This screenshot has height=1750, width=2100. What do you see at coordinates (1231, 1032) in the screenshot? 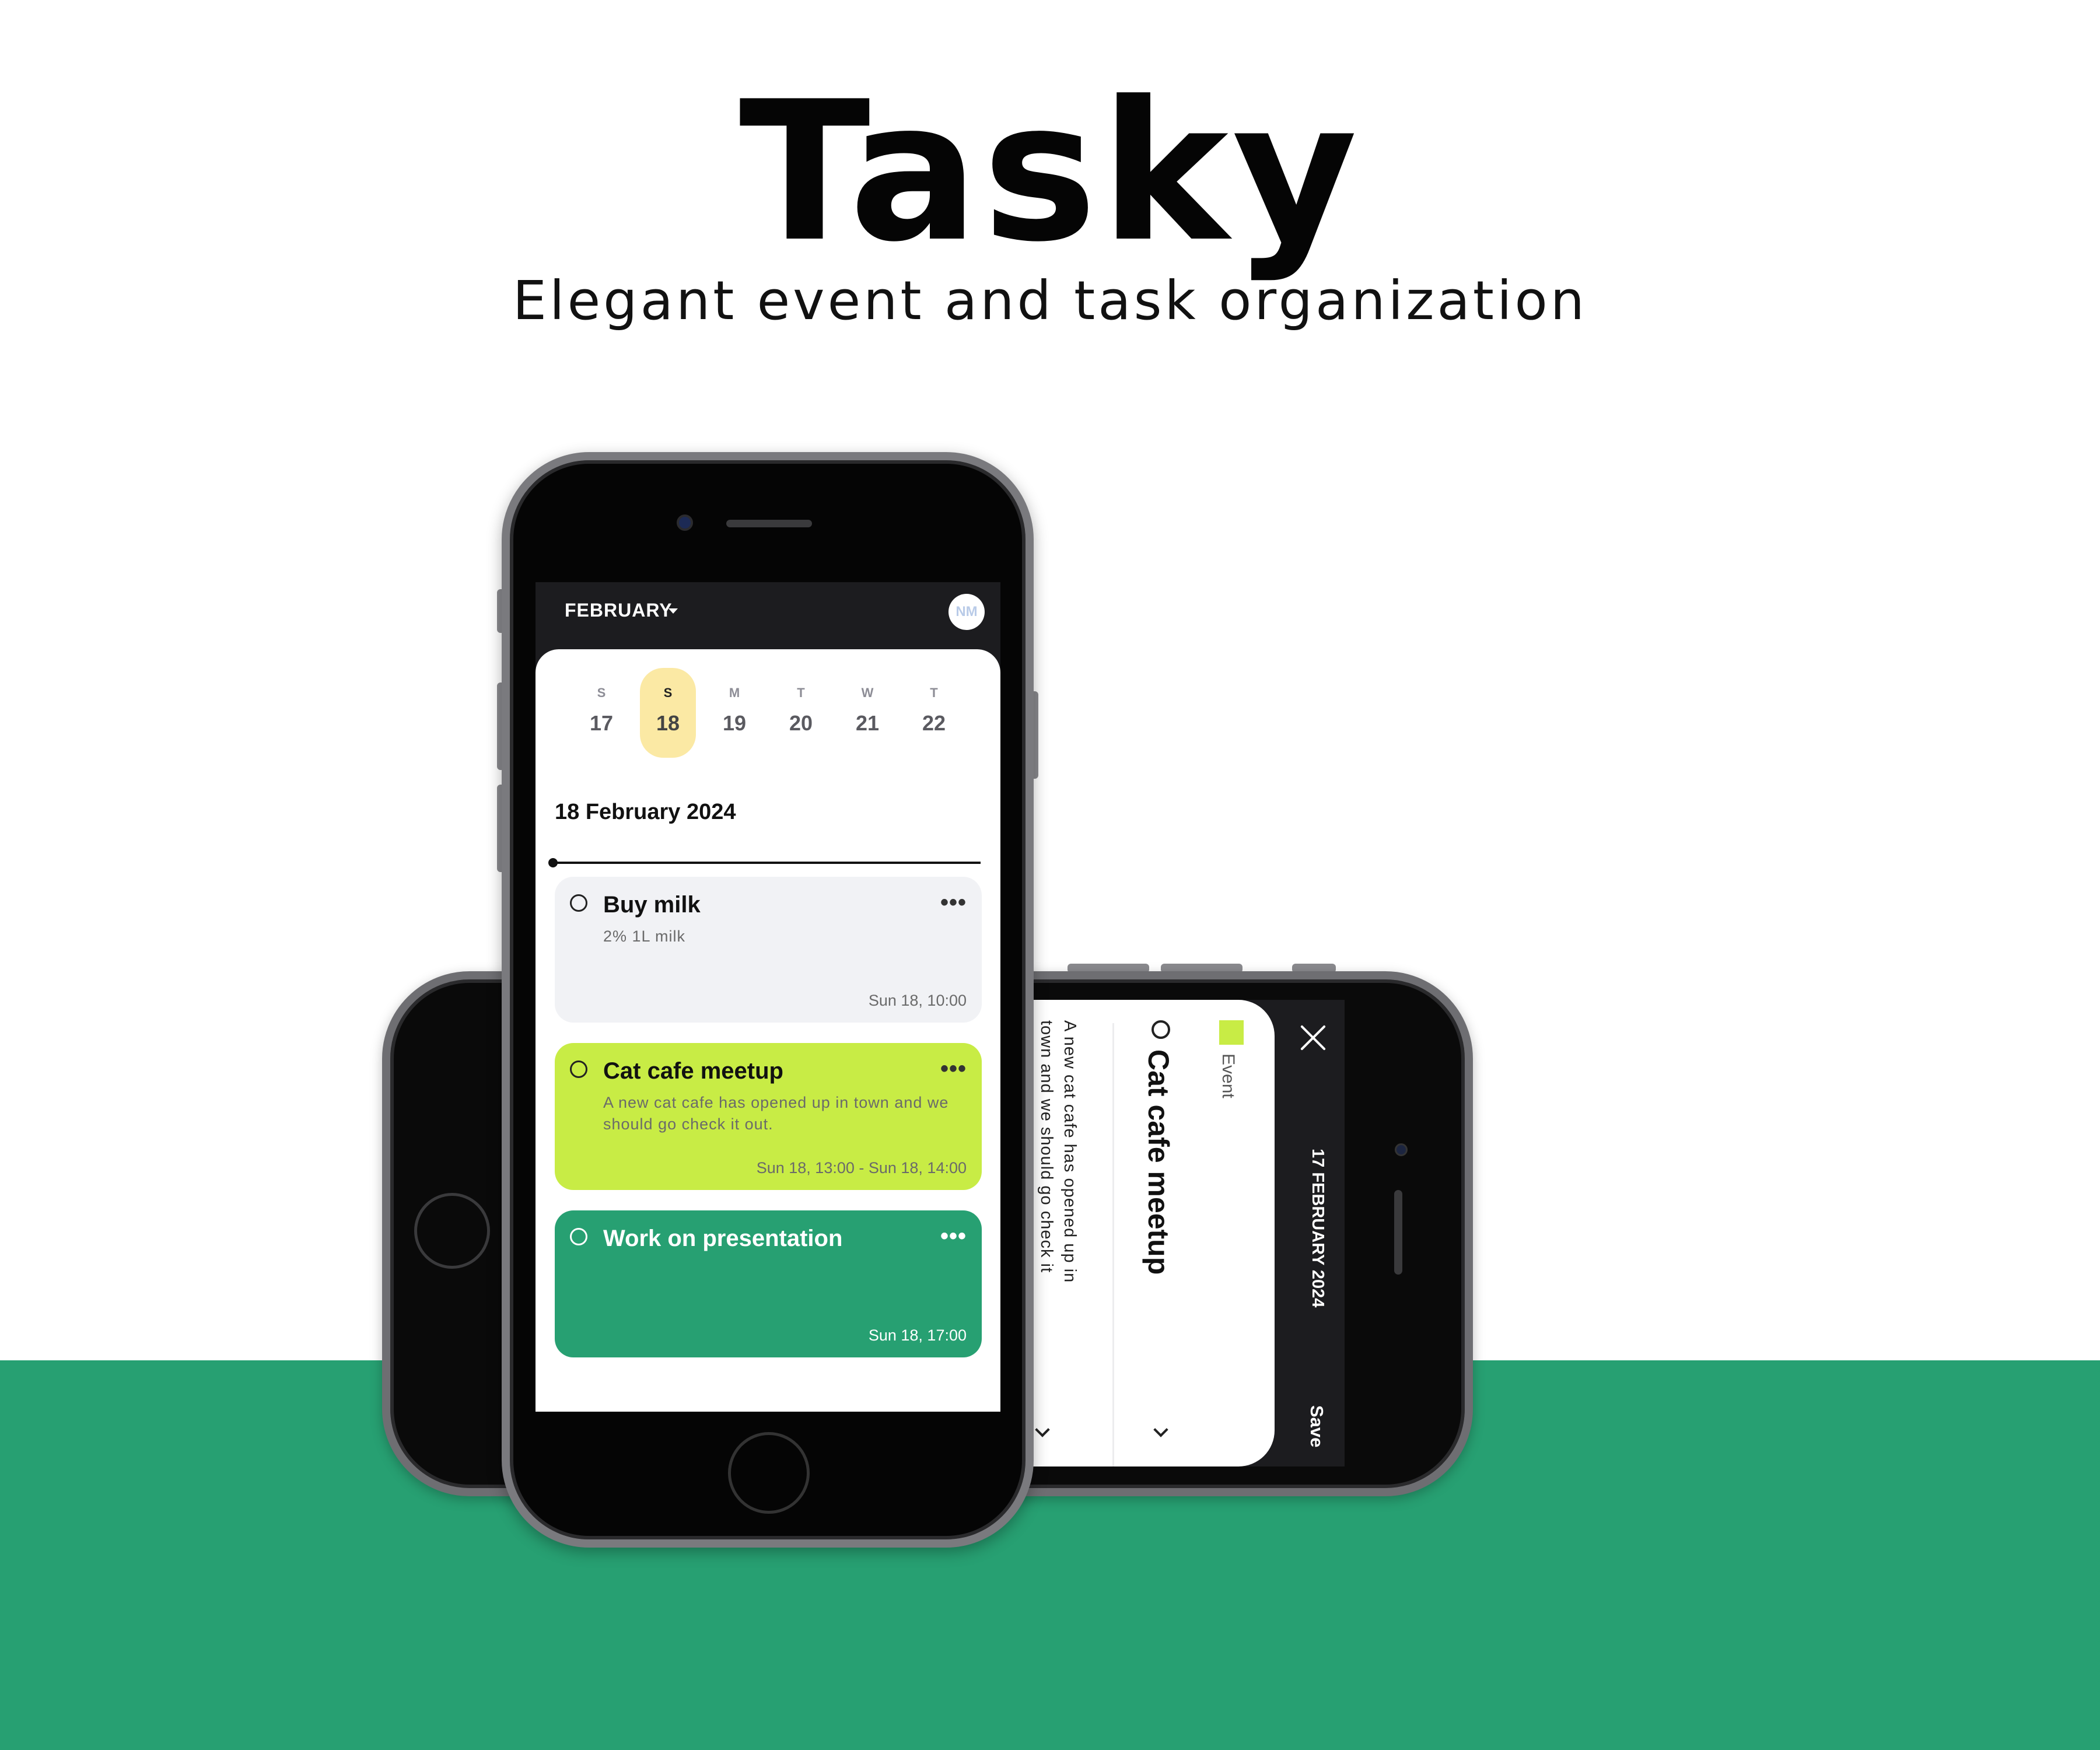
I see `event-color-swatch` at bounding box center [1231, 1032].